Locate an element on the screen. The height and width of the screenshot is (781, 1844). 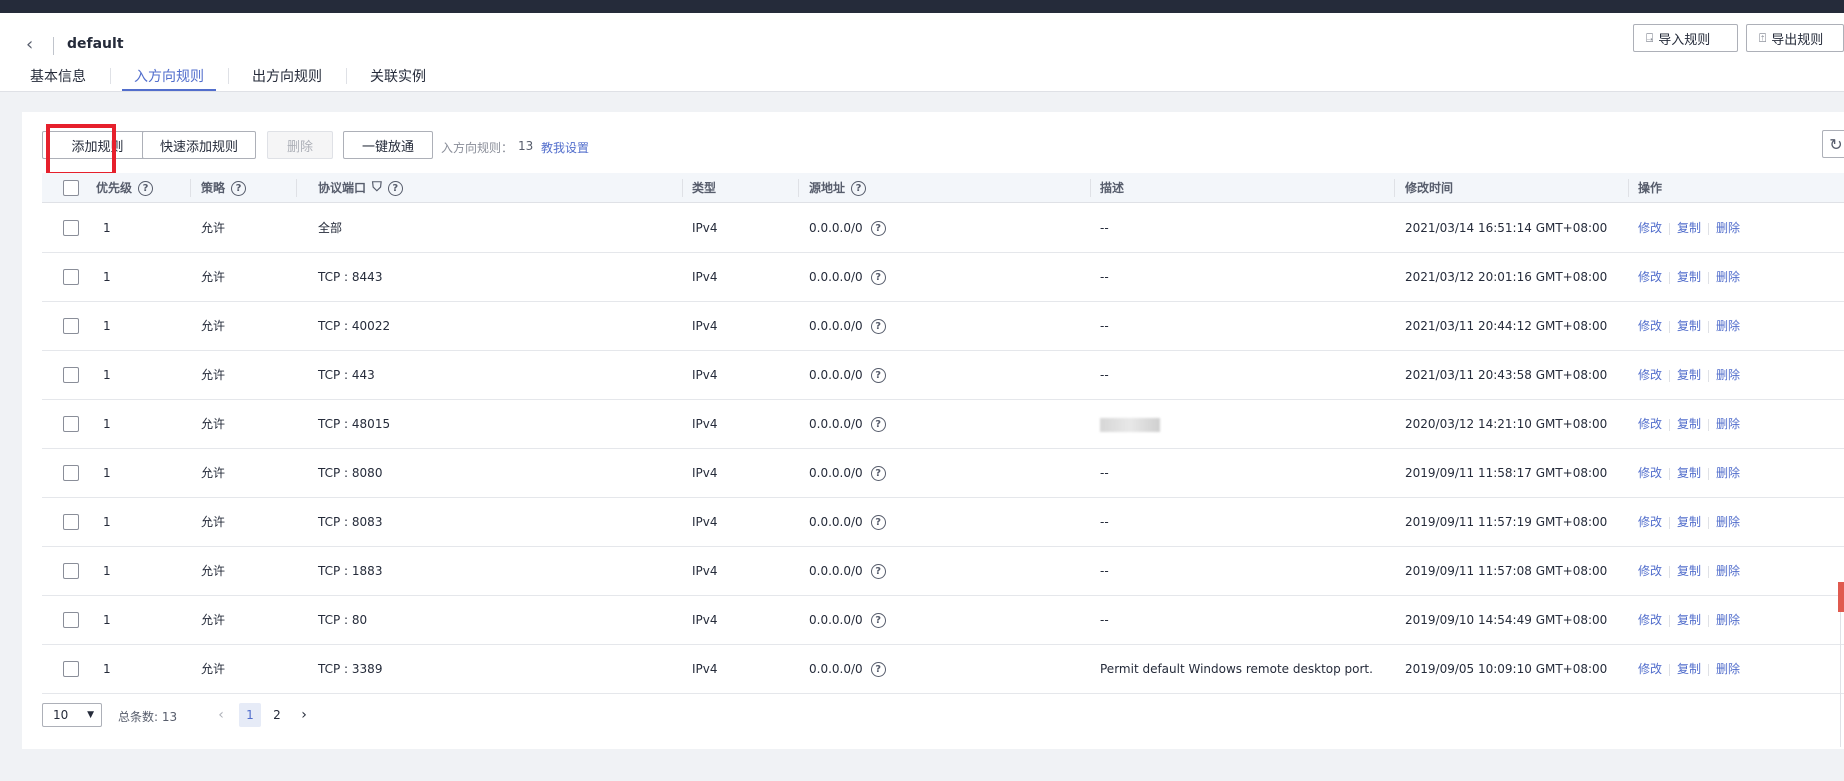
export-icon: ⍐ is located at coordinates (1763, 37).